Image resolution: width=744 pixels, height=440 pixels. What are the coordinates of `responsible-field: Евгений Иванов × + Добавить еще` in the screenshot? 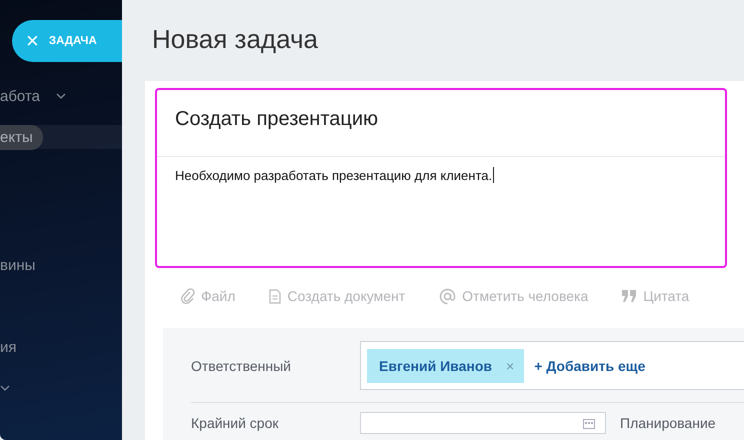 It's located at (552, 365).